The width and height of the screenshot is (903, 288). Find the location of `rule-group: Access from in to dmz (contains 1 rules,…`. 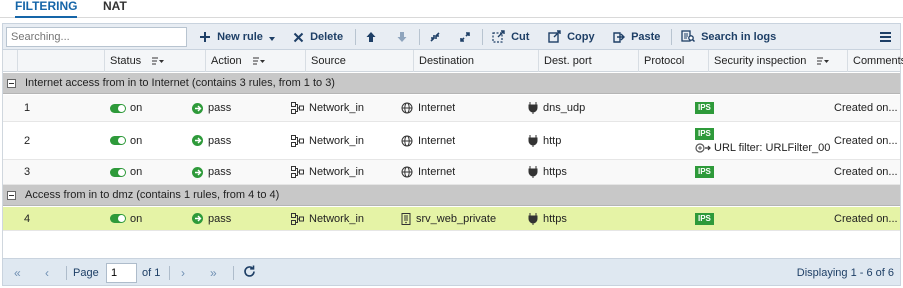

rule-group: Access from in to dmz (contains 1 rules,… is located at coordinates (451, 195).